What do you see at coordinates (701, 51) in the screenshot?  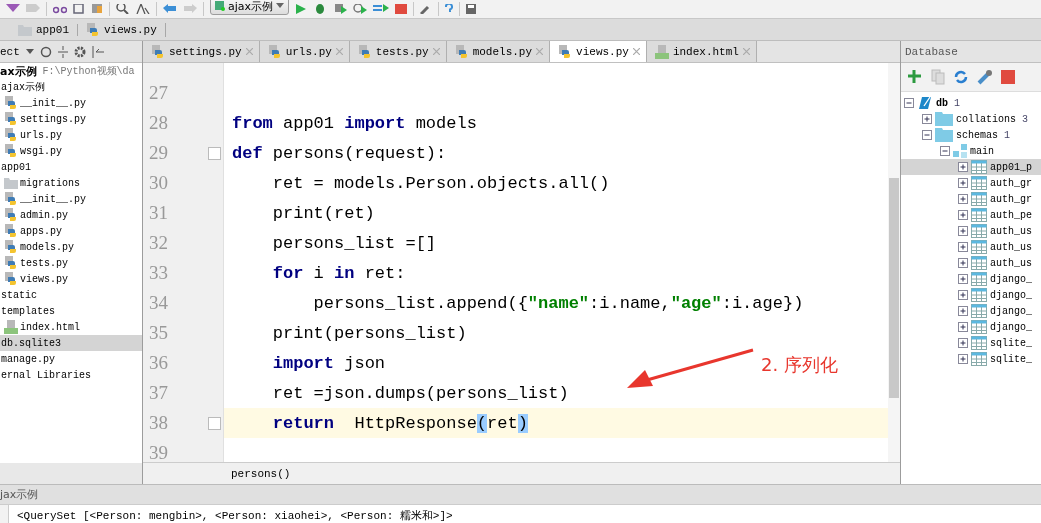 I see `editor-tab: index.html` at bounding box center [701, 51].